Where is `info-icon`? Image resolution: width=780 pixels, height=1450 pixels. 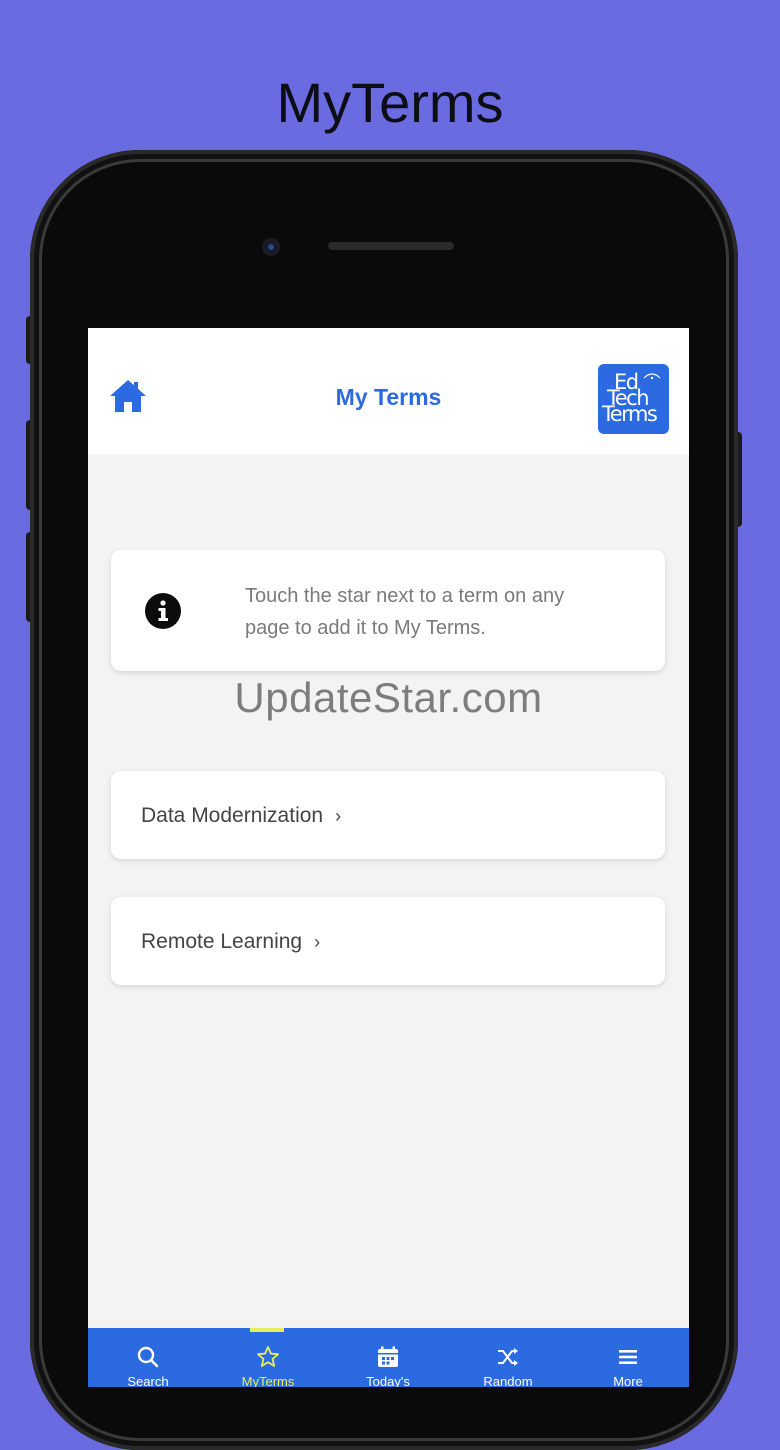 info-icon is located at coordinates (163, 611).